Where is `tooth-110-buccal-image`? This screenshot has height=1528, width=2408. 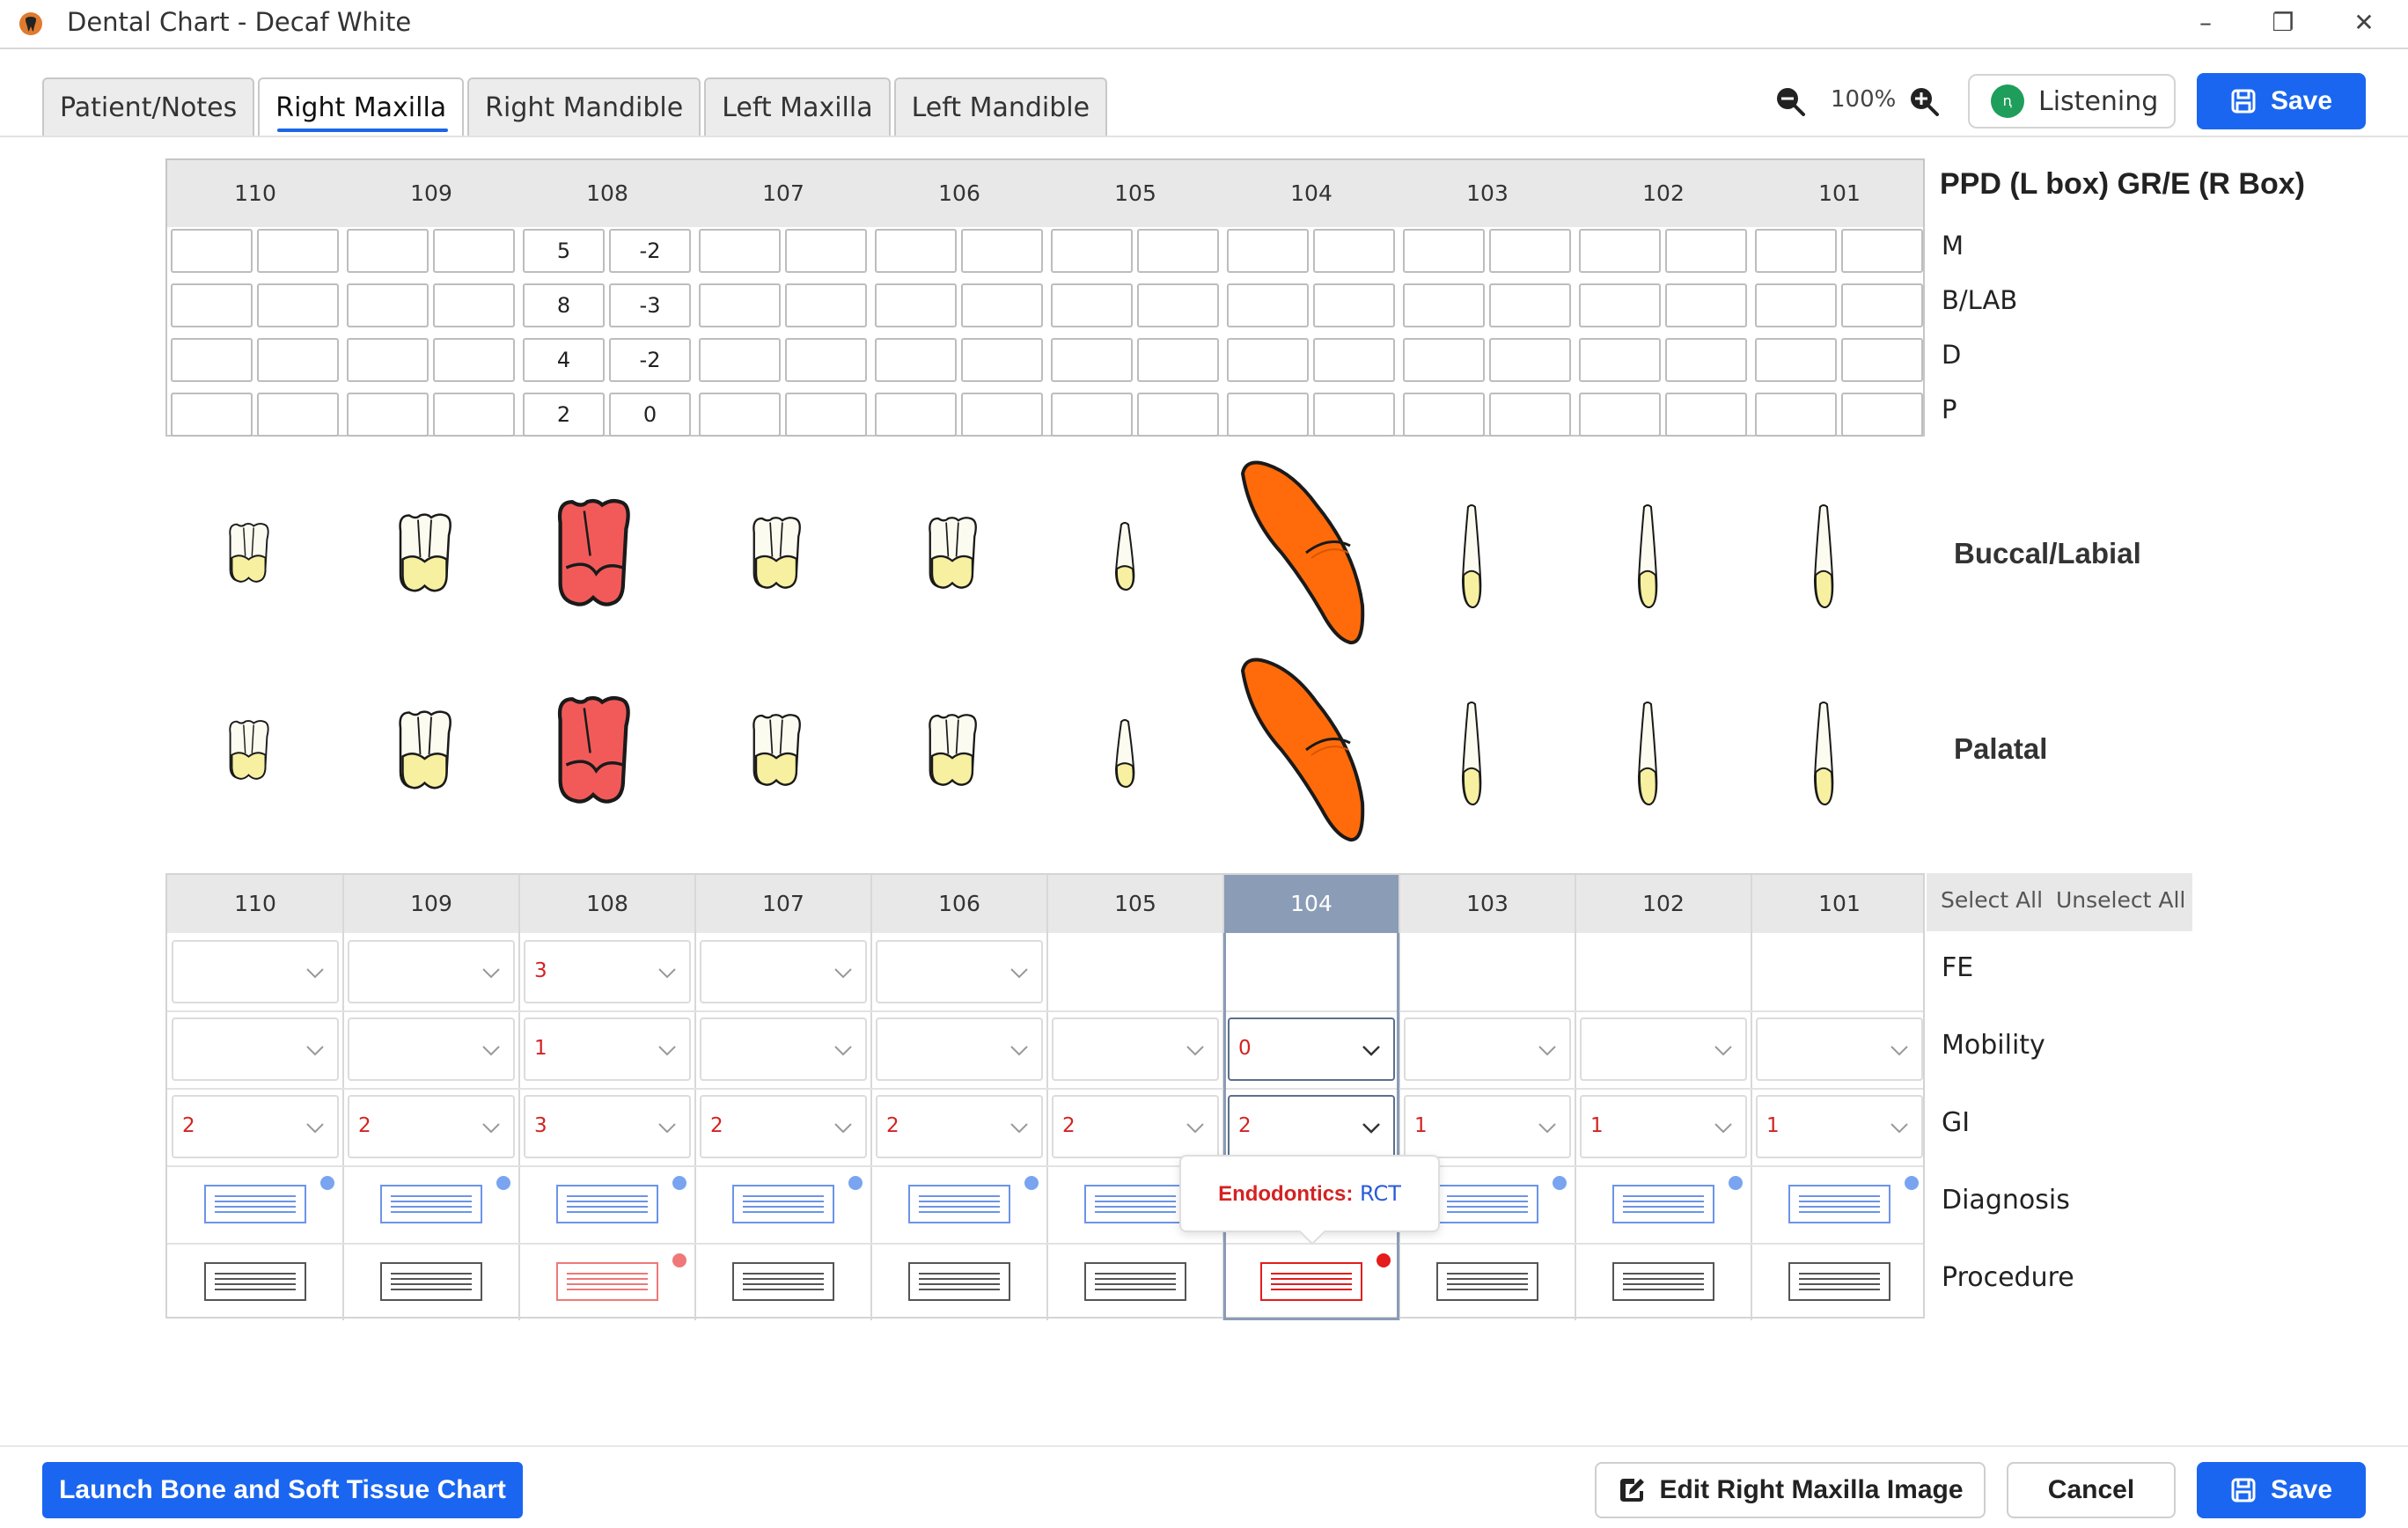 tooth-110-buccal-image is located at coordinates (248, 552).